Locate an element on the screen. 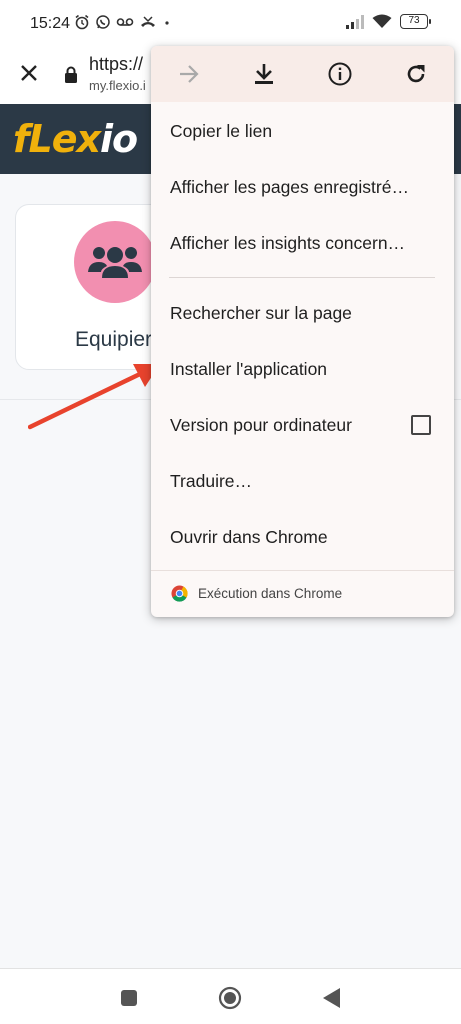 This screenshot has height=1024, width=461. menu-item-open-in-chrome: Ouvrir dans Chrome is located at coordinates (305, 537).